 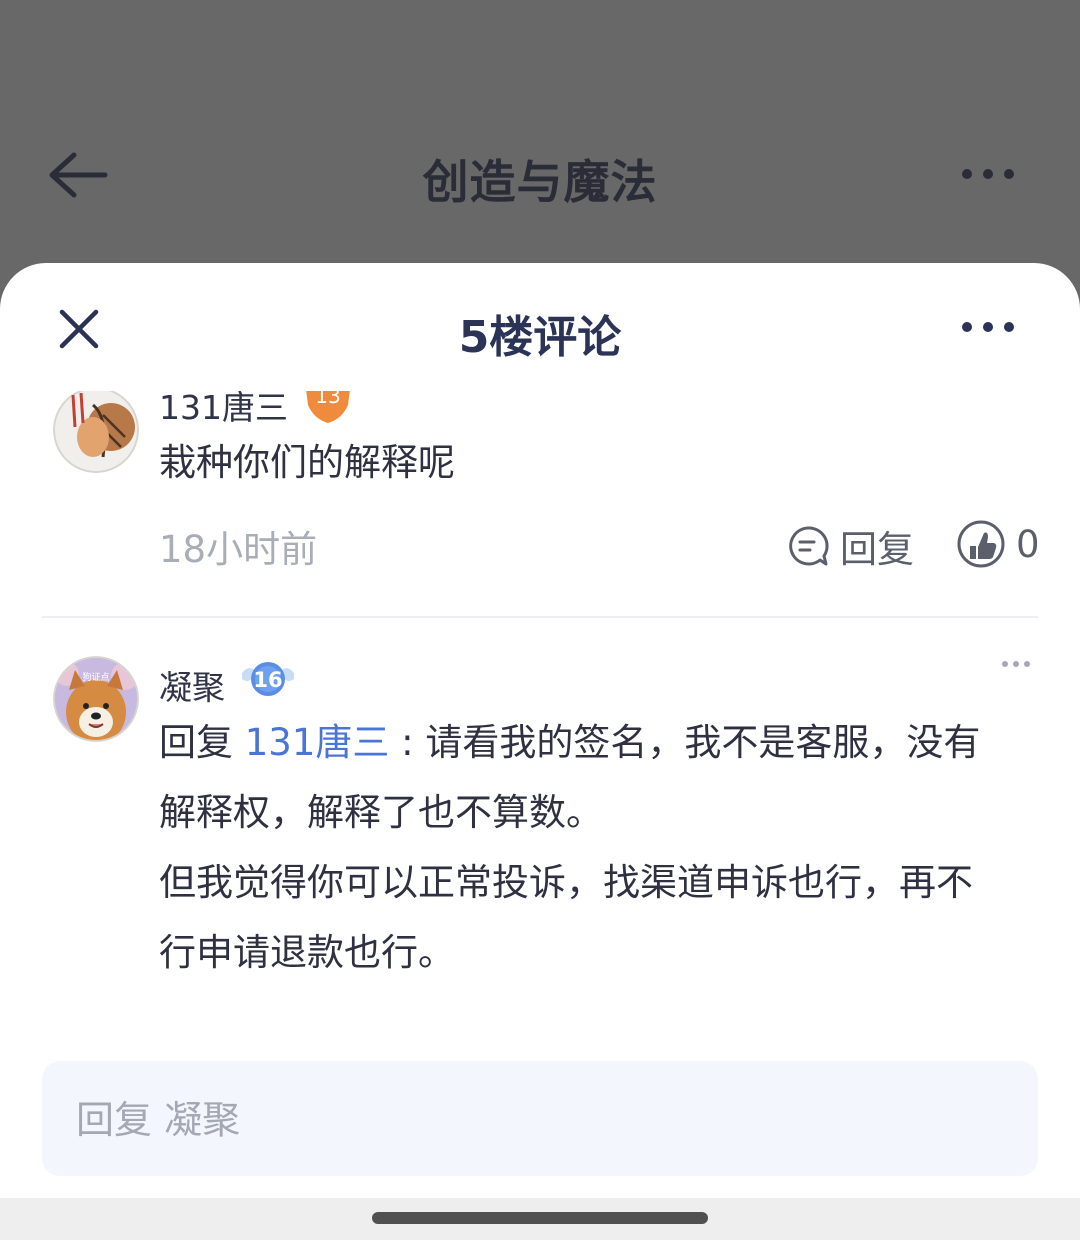 I want to click on text-line-2: 解释权，解释了也不算数。, so click(x=381, y=812).